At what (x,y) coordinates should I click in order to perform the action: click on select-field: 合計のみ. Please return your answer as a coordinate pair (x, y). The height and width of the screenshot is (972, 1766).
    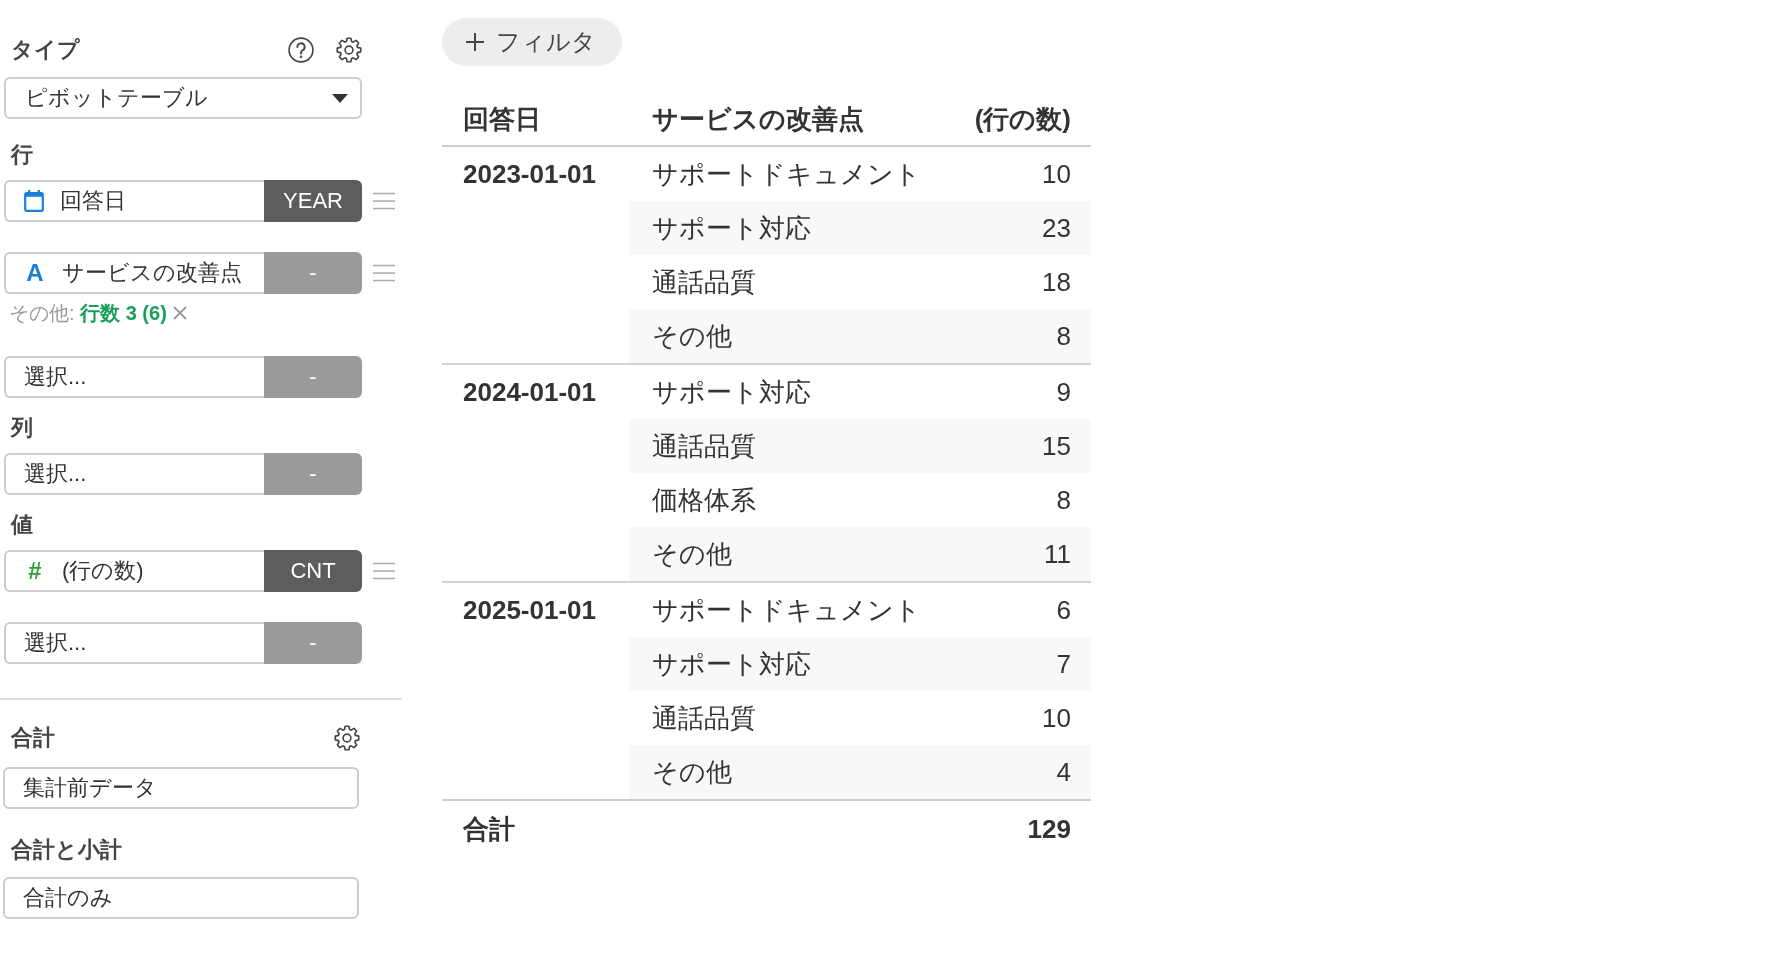
    Looking at the image, I should click on (181, 898).